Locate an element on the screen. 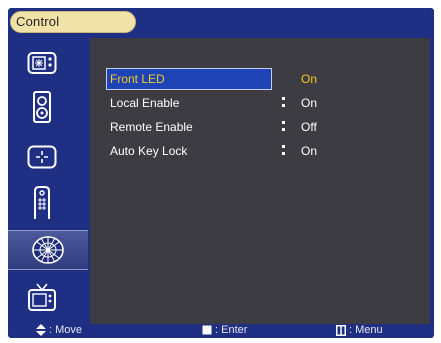 The width and height of the screenshot is (441, 343). menu-item-auto-key-lock: Auto Key Lock On is located at coordinates (256, 151).